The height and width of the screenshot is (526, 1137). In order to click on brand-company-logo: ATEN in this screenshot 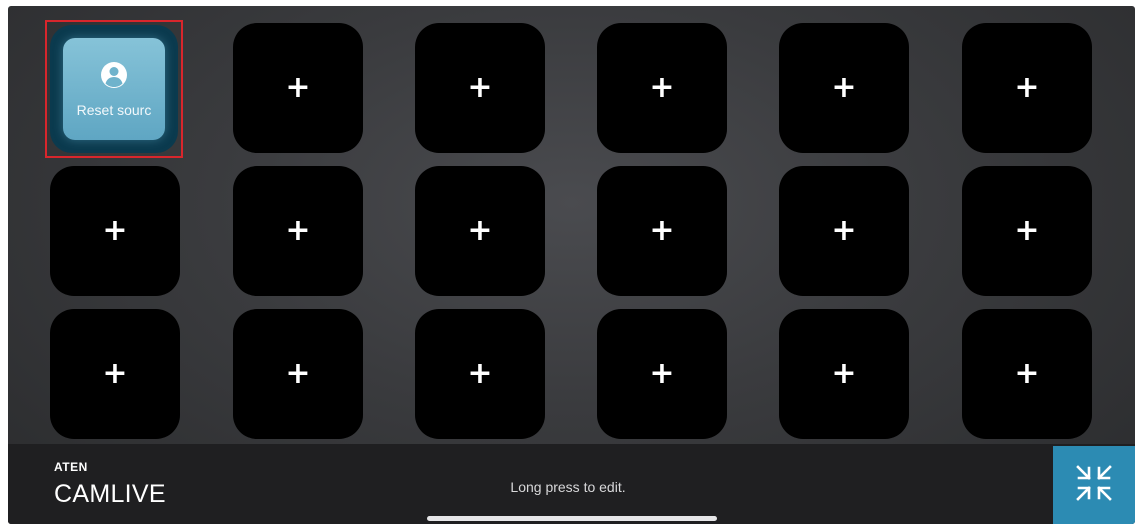, I will do `click(71, 467)`.